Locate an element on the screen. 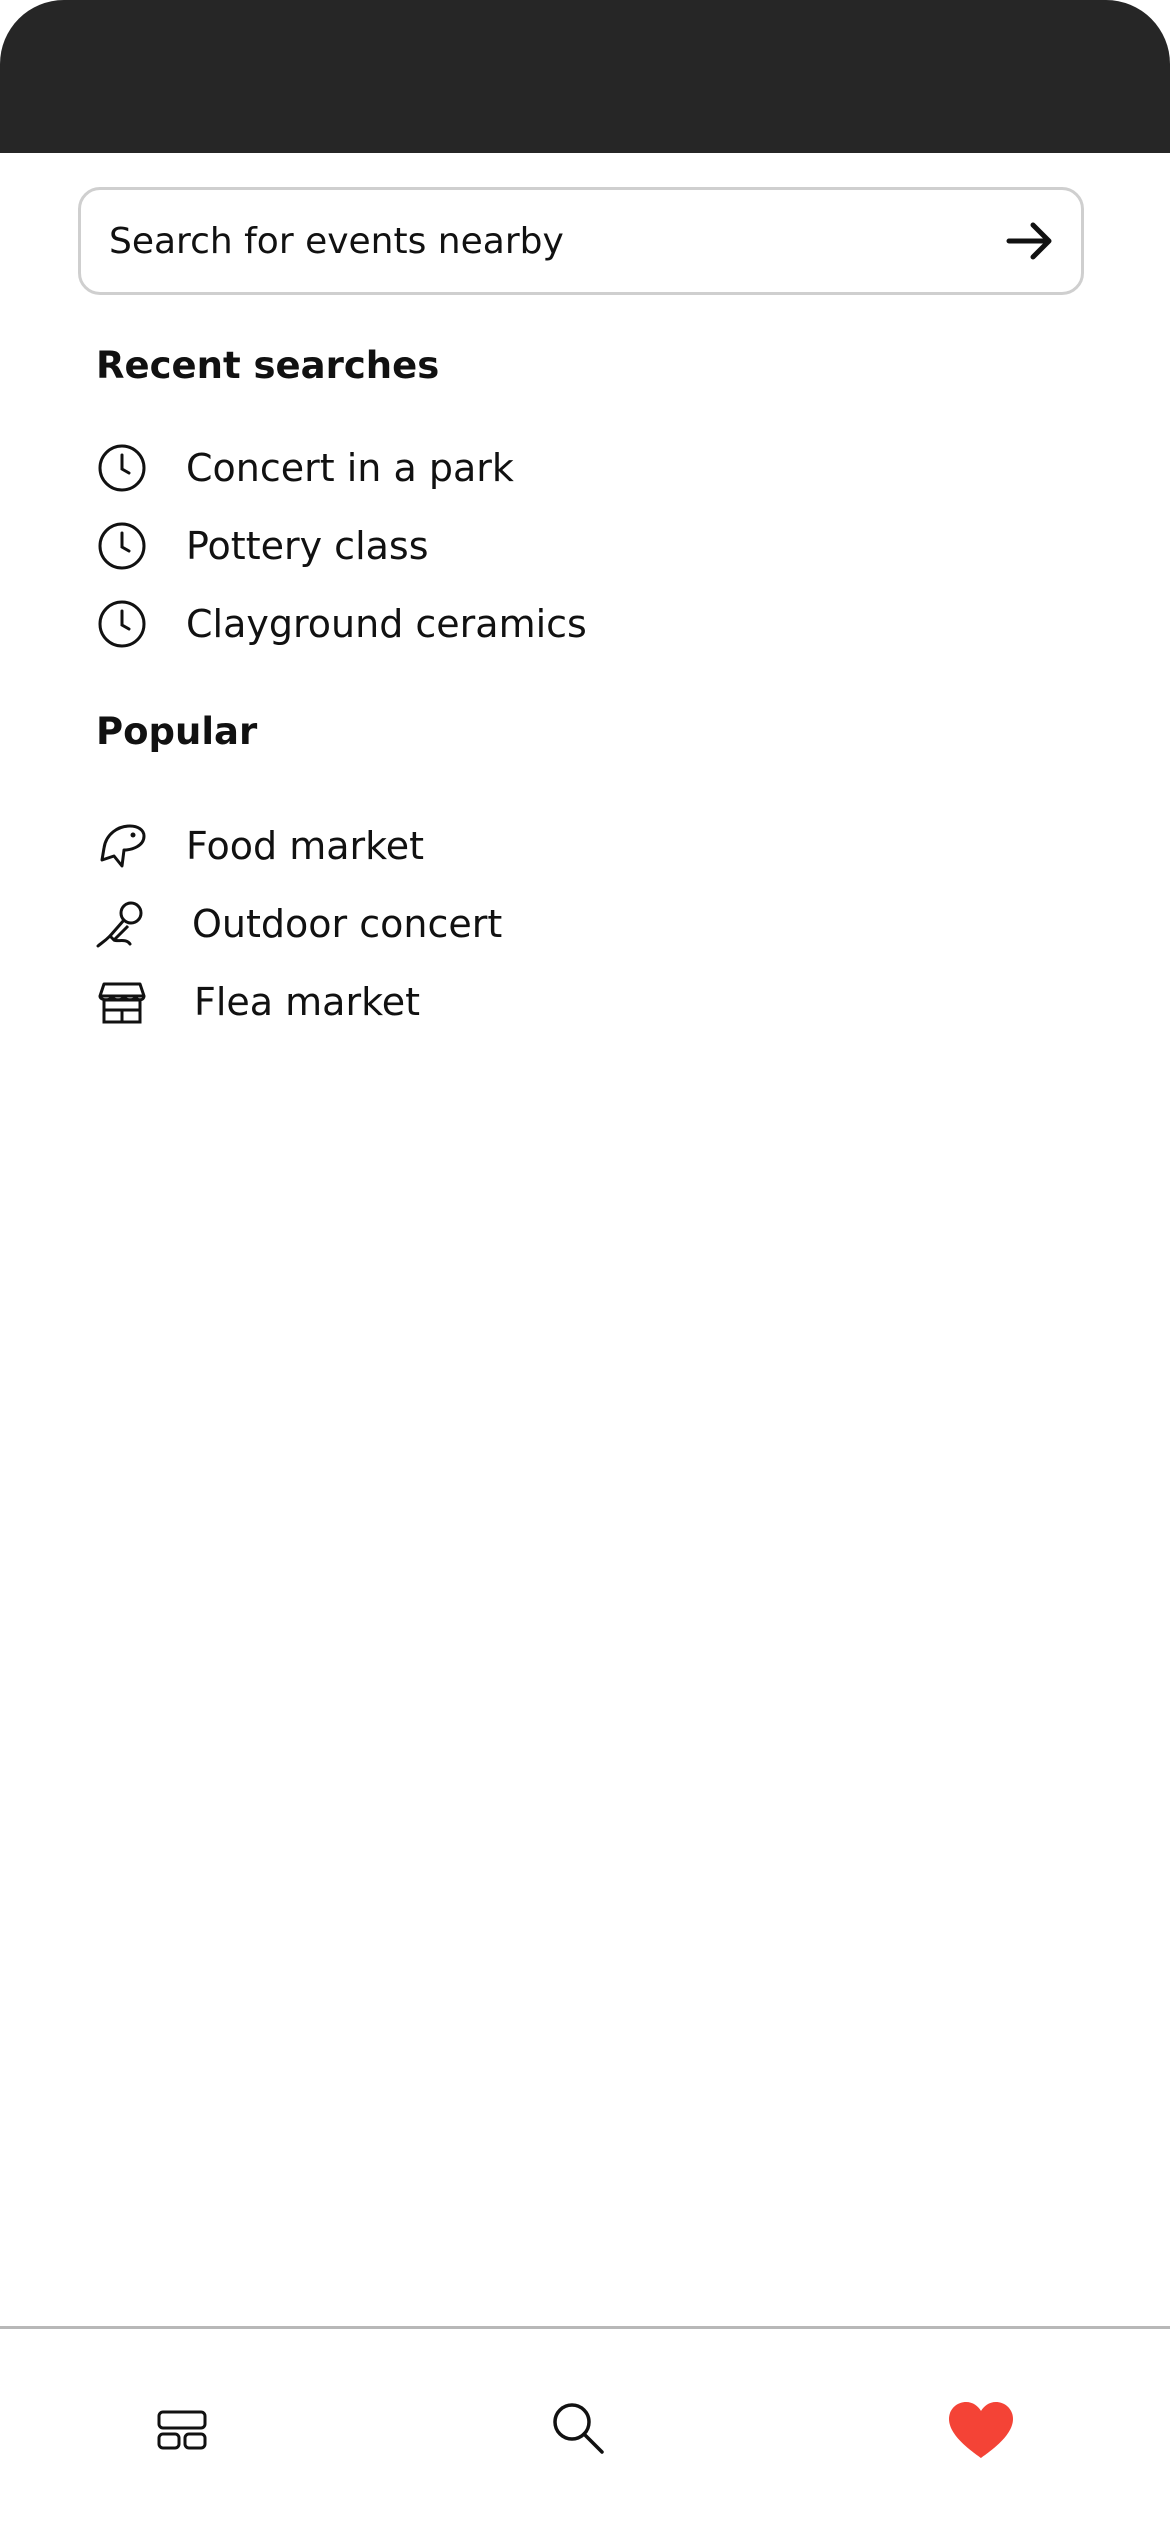 Image resolution: width=1170 pixels, height=2532 pixels. recent-searches-heading: Recent searches is located at coordinates (268, 365).